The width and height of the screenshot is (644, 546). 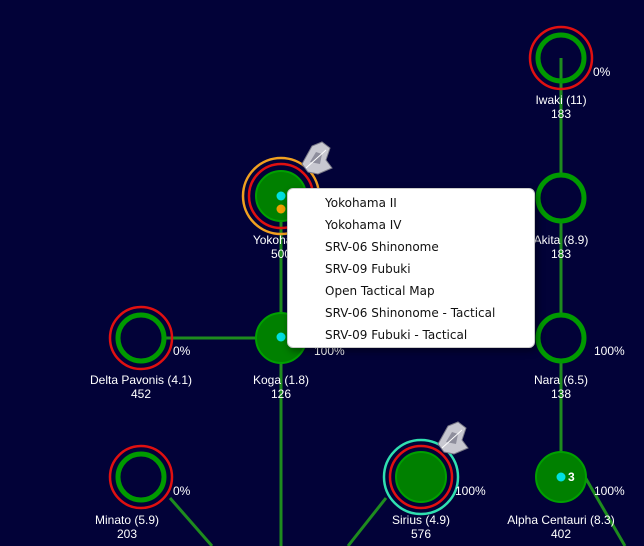 I want to click on system-minato, so click(x=141, y=477).